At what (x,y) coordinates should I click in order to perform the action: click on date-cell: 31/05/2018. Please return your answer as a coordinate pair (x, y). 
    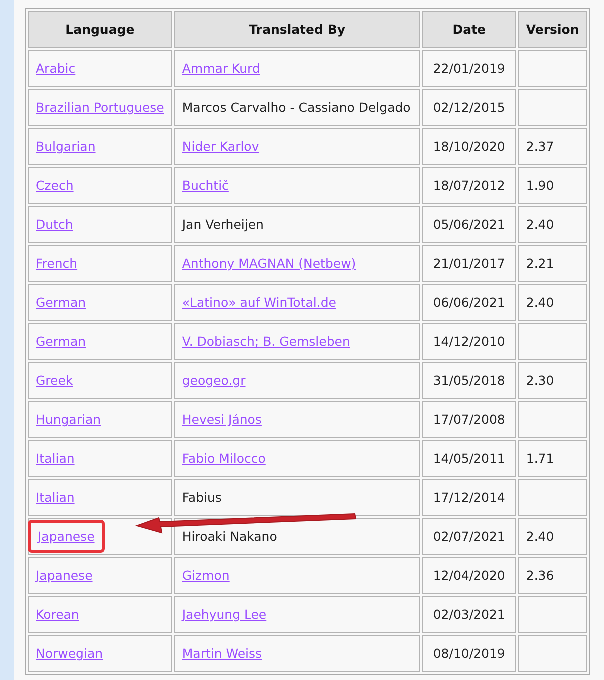
    Looking at the image, I should click on (469, 380).